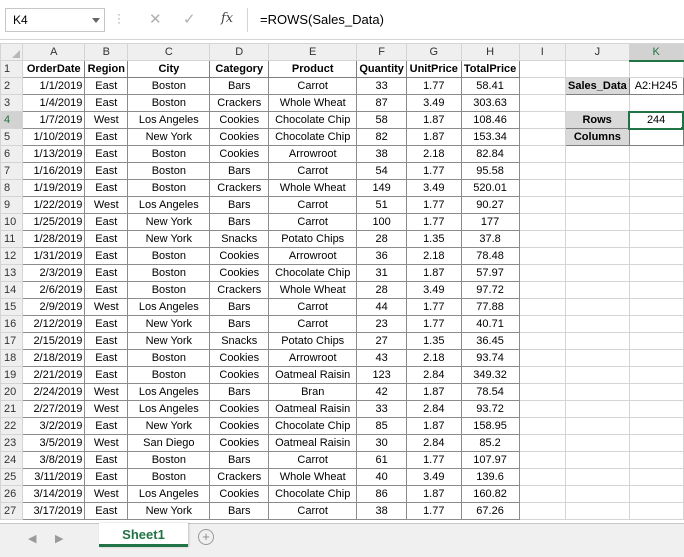  Describe the element at coordinates (55, 20) in the screenshot. I see `name-box: K4` at that location.